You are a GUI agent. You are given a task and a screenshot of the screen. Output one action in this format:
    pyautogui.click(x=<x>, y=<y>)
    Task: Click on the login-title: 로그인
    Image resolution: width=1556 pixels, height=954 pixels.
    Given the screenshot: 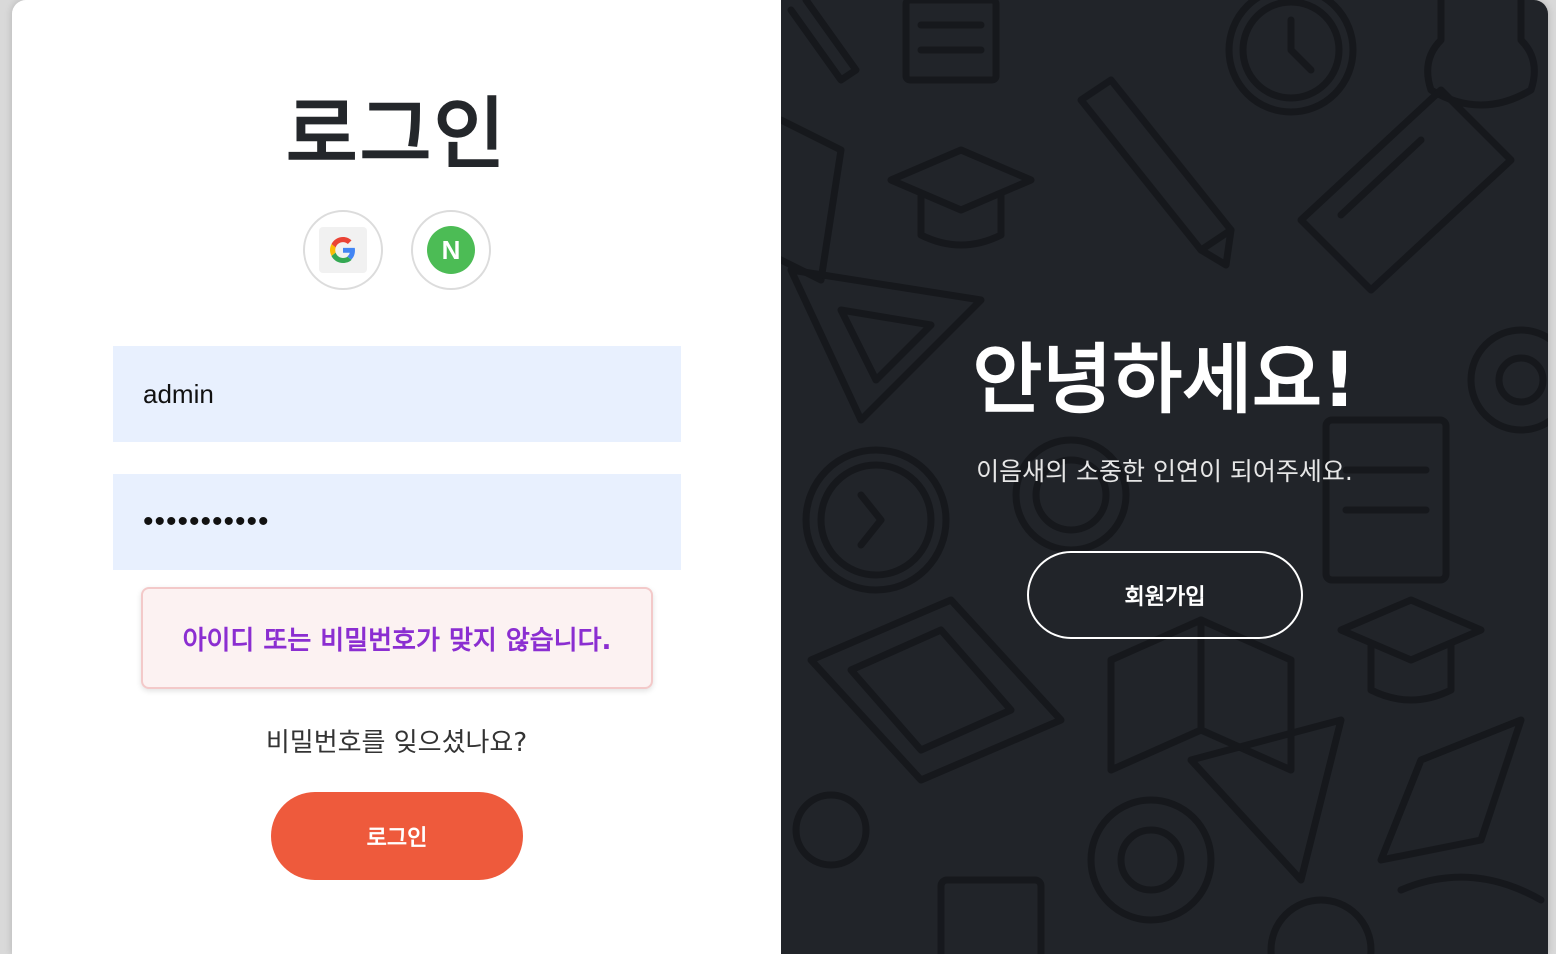 What is the action you would take?
    pyautogui.click(x=396, y=135)
    